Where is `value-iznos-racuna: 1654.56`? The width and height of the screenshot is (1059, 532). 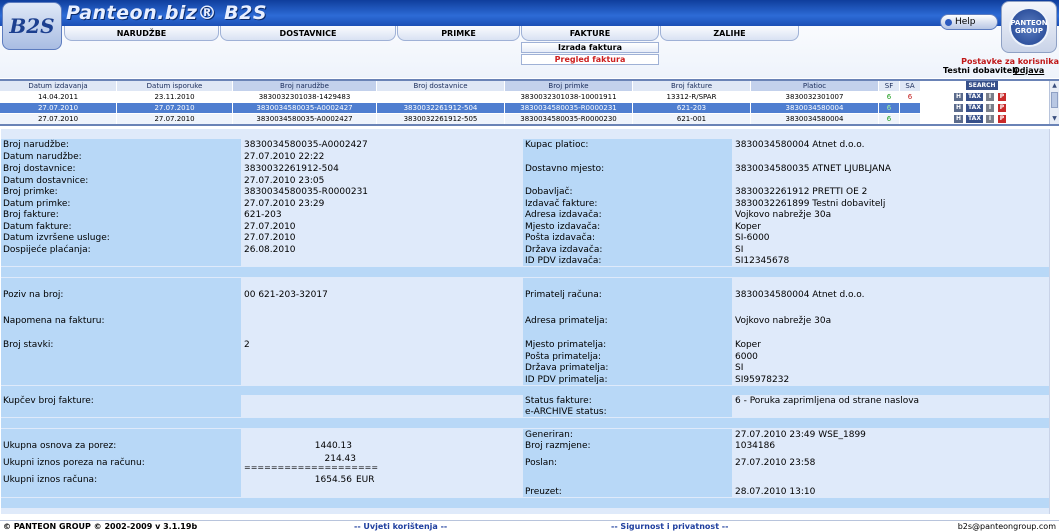 value-iznos-racuna: 1654.56 is located at coordinates (298, 480).